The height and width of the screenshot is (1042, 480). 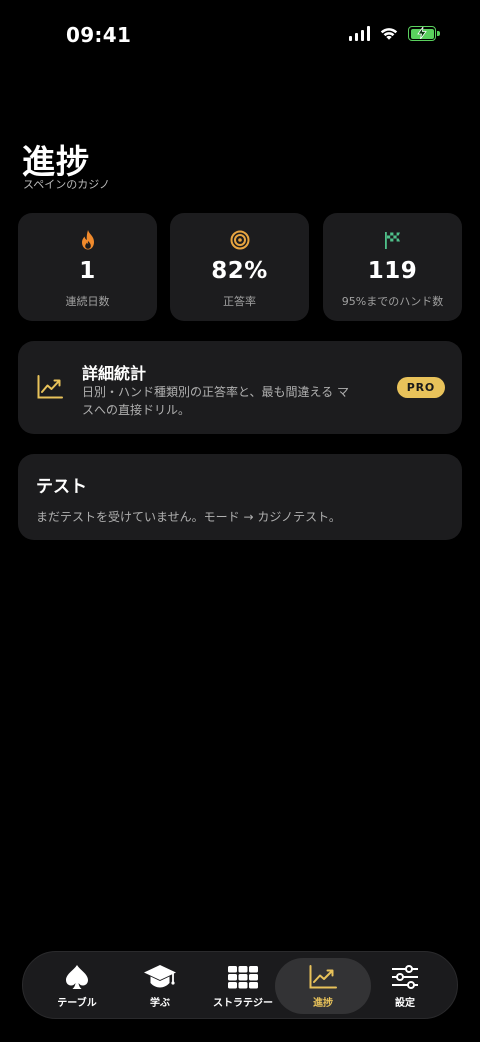 What do you see at coordinates (420, 387) in the screenshot?
I see `pro-badge: PRO` at bounding box center [420, 387].